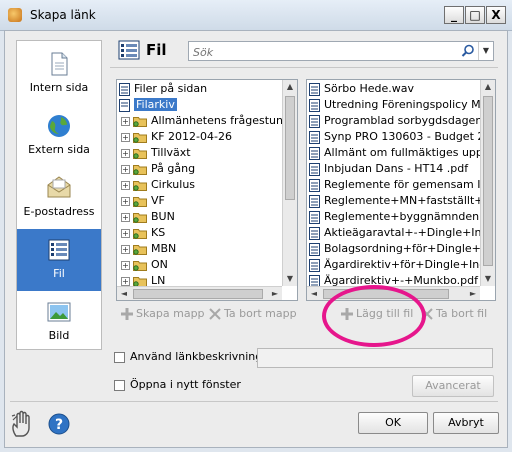 This screenshot has height=452, width=512. What do you see at coordinates (397, 121) in the screenshot?
I see `file-list-item: Programblad sorbygdsdagen.` at bounding box center [397, 121].